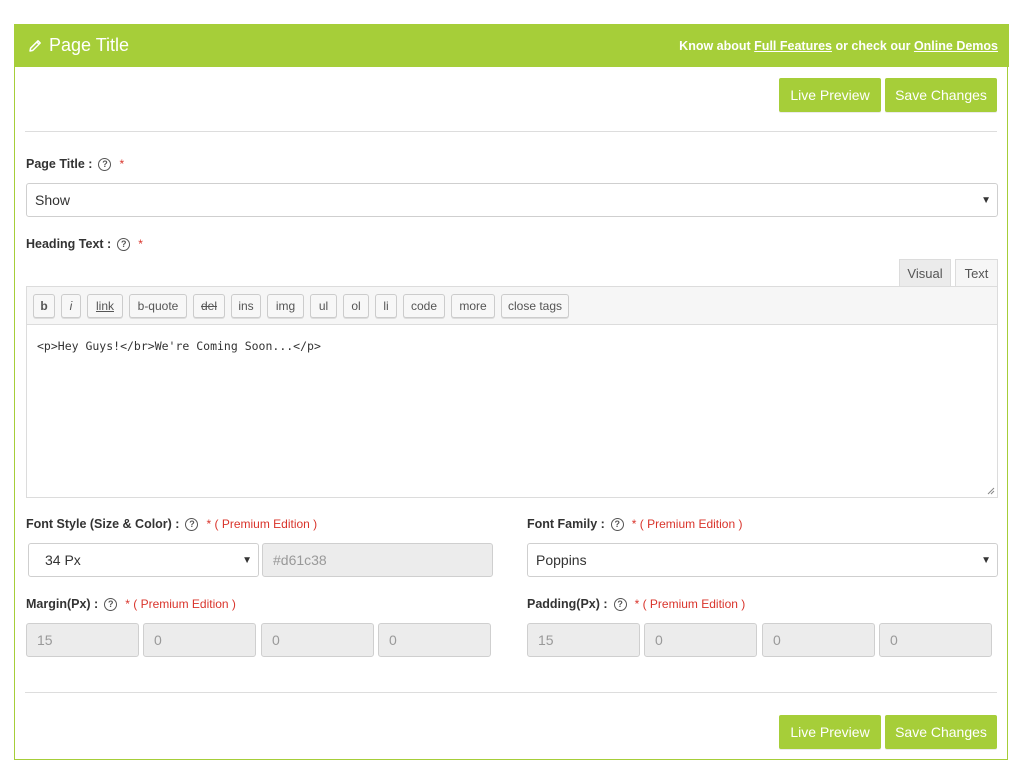  What do you see at coordinates (356, 306) in the screenshot?
I see `quicktag-ol-button: ol` at bounding box center [356, 306].